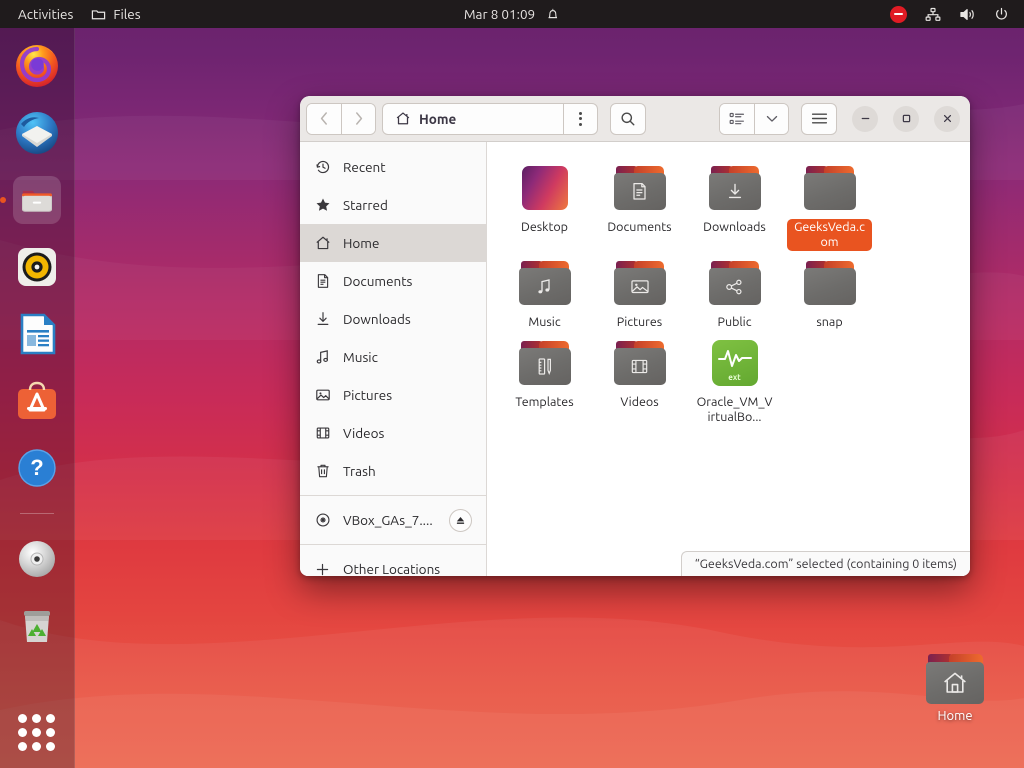 This screenshot has width=1024, height=768. I want to click on sidebar-item-documents: Documents, so click(393, 281).